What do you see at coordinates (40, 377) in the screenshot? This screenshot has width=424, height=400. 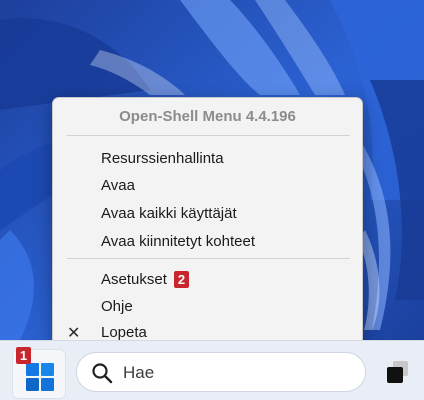 I see `windows-logo-icon` at bounding box center [40, 377].